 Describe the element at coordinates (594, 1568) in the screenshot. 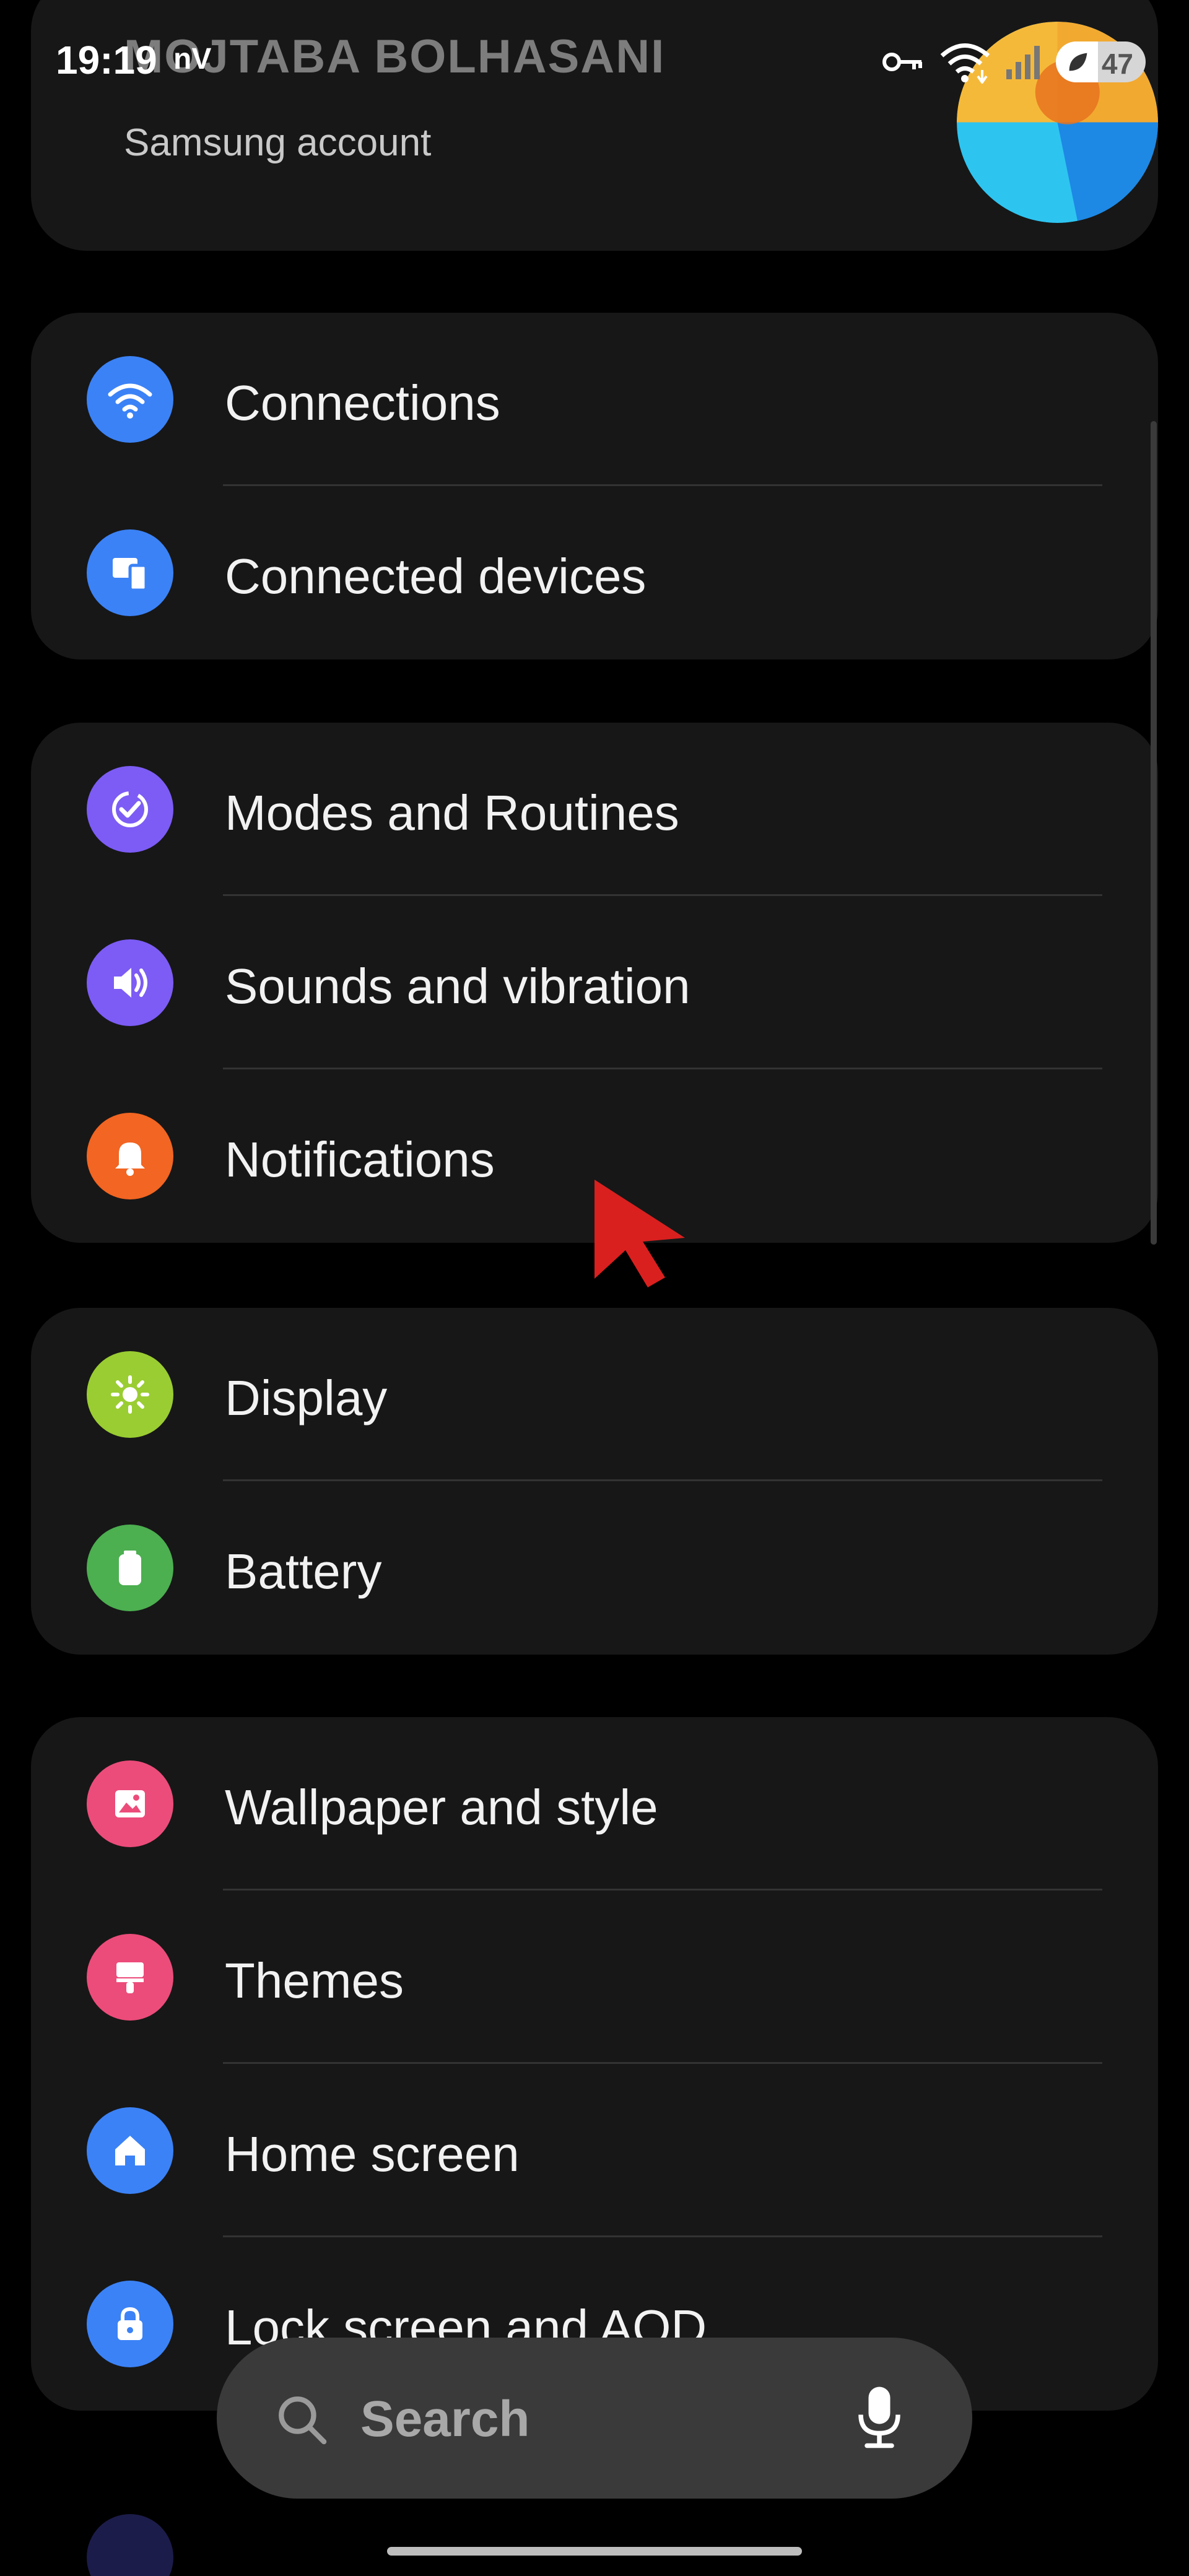

I see `settings-item-battery: Battery` at that location.